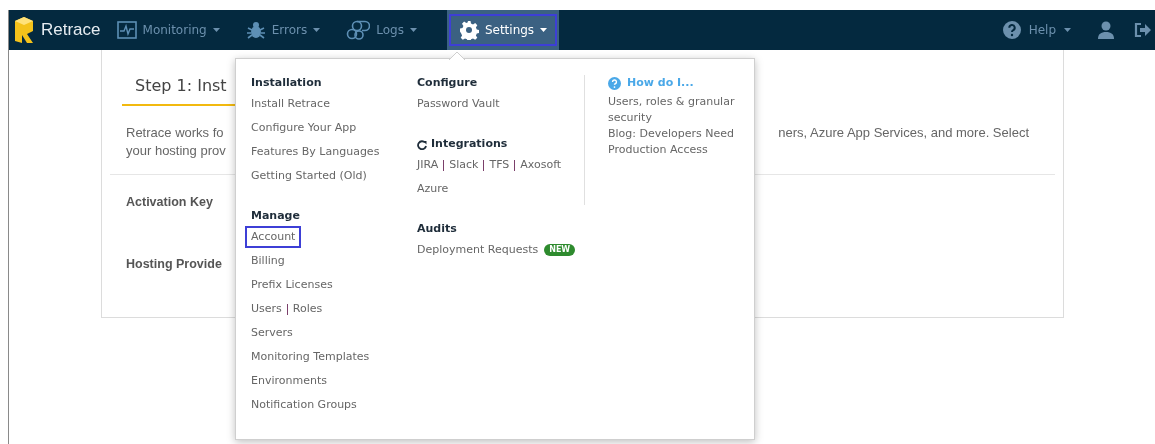 The image size is (1155, 444). Describe the element at coordinates (678, 109) in the screenshot. I see `help-link: Users, roles & granular security` at that location.